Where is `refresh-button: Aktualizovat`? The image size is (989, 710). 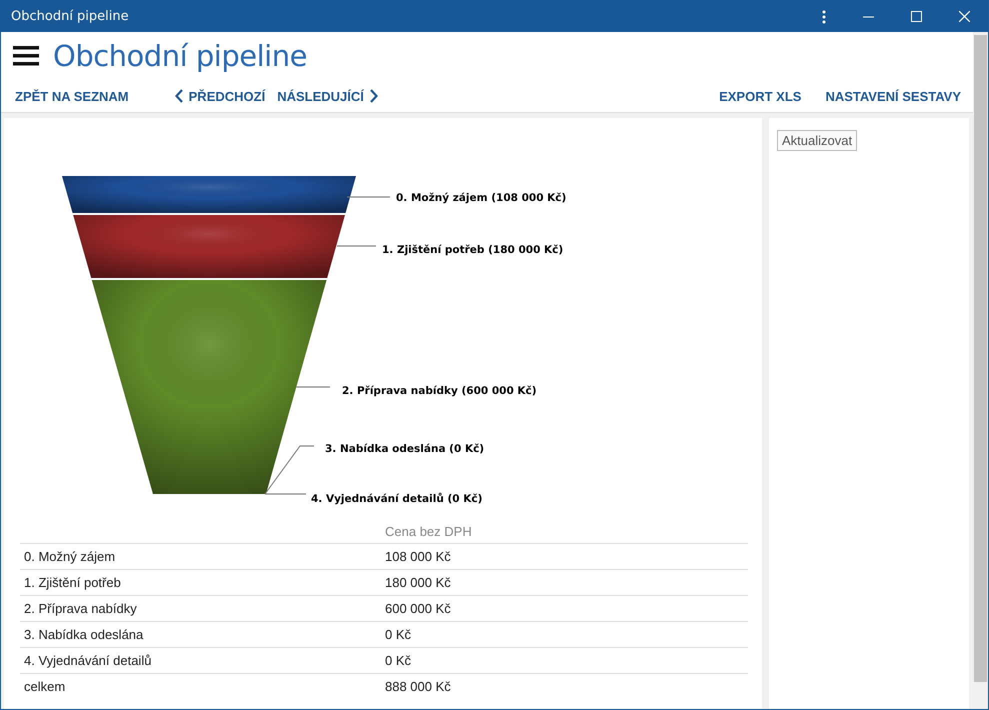 refresh-button: Aktualizovat is located at coordinates (817, 140).